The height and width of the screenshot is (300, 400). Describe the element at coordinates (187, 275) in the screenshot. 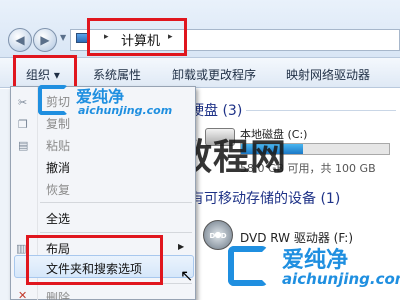

I see `mouse-cursor-icon: ↖` at that location.